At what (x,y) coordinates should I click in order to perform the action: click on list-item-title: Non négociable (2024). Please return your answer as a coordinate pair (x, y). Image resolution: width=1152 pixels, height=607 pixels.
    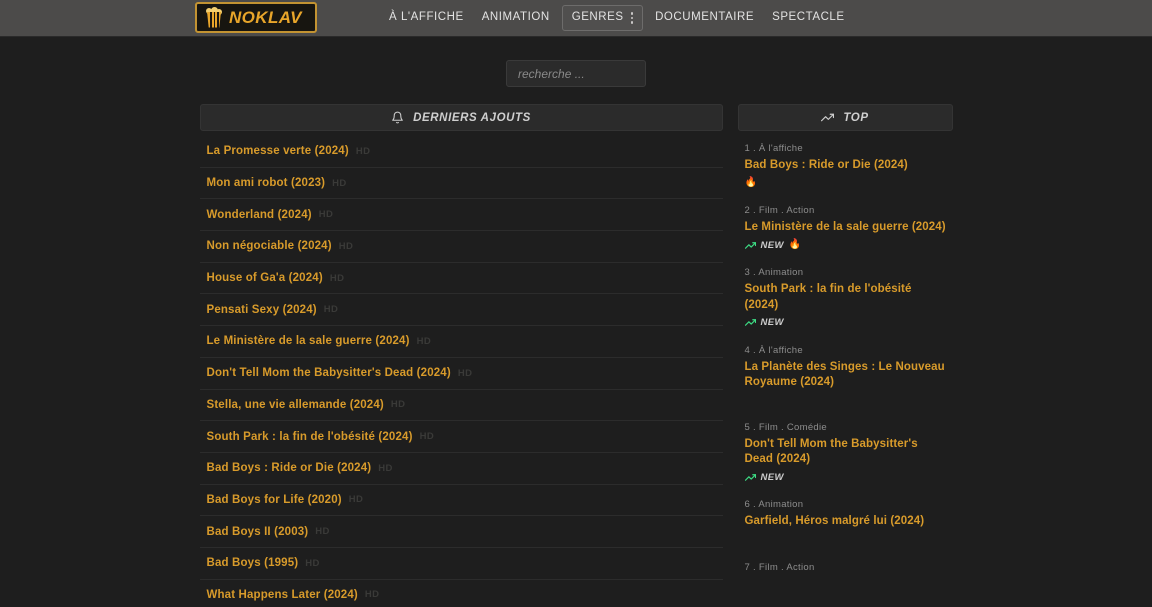
    Looking at the image, I should click on (269, 246).